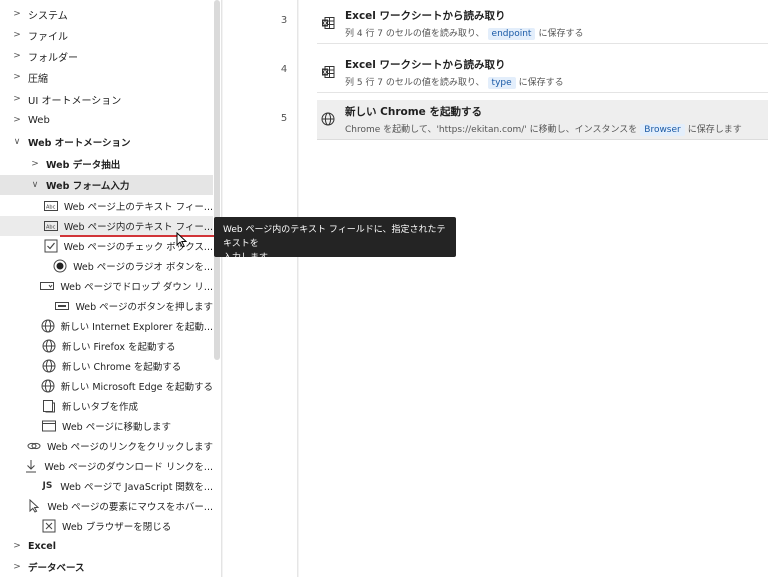 The height and width of the screenshot is (577, 768). Describe the element at coordinates (117, 527) in the screenshot. I see `action-label: Web ブラウザーを閉じる` at that location.